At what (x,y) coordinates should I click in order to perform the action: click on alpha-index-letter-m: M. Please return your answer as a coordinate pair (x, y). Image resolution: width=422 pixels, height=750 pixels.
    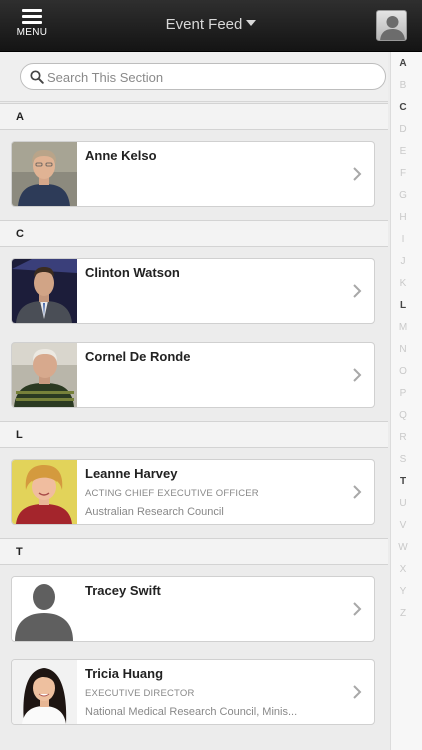
    Looking at the image, I should click on (403, 327).